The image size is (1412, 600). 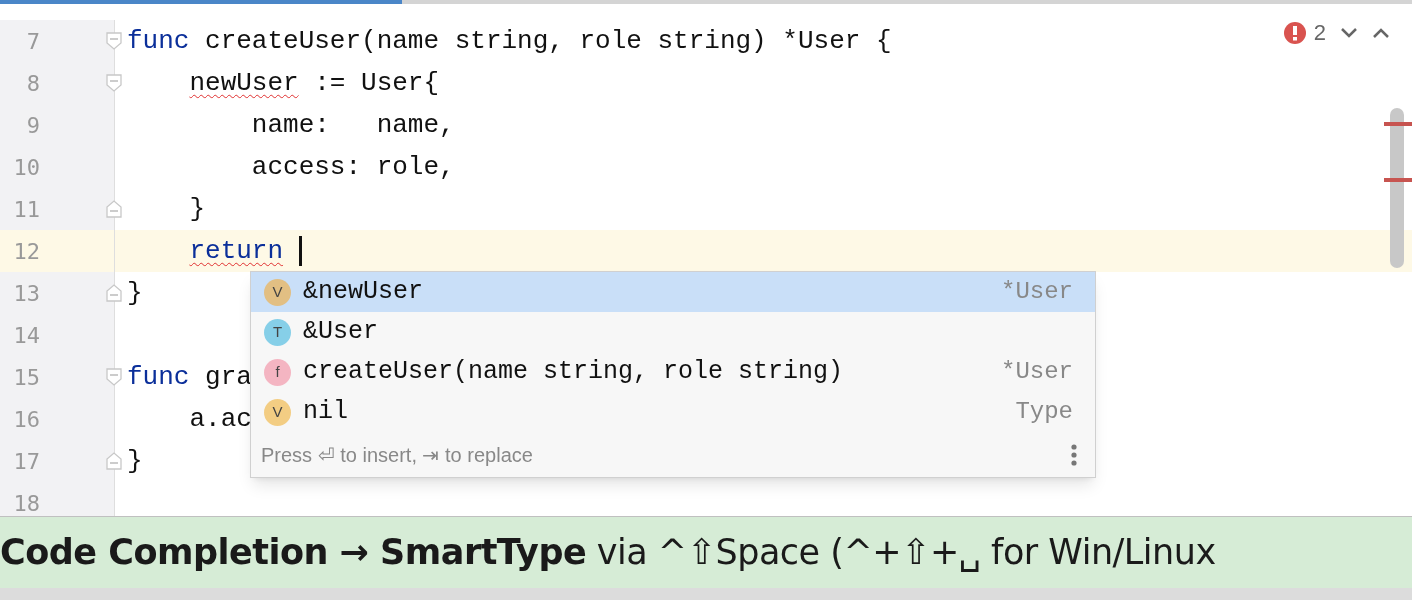 I want to click on code-line: func gra, so click(x=189, y=377).